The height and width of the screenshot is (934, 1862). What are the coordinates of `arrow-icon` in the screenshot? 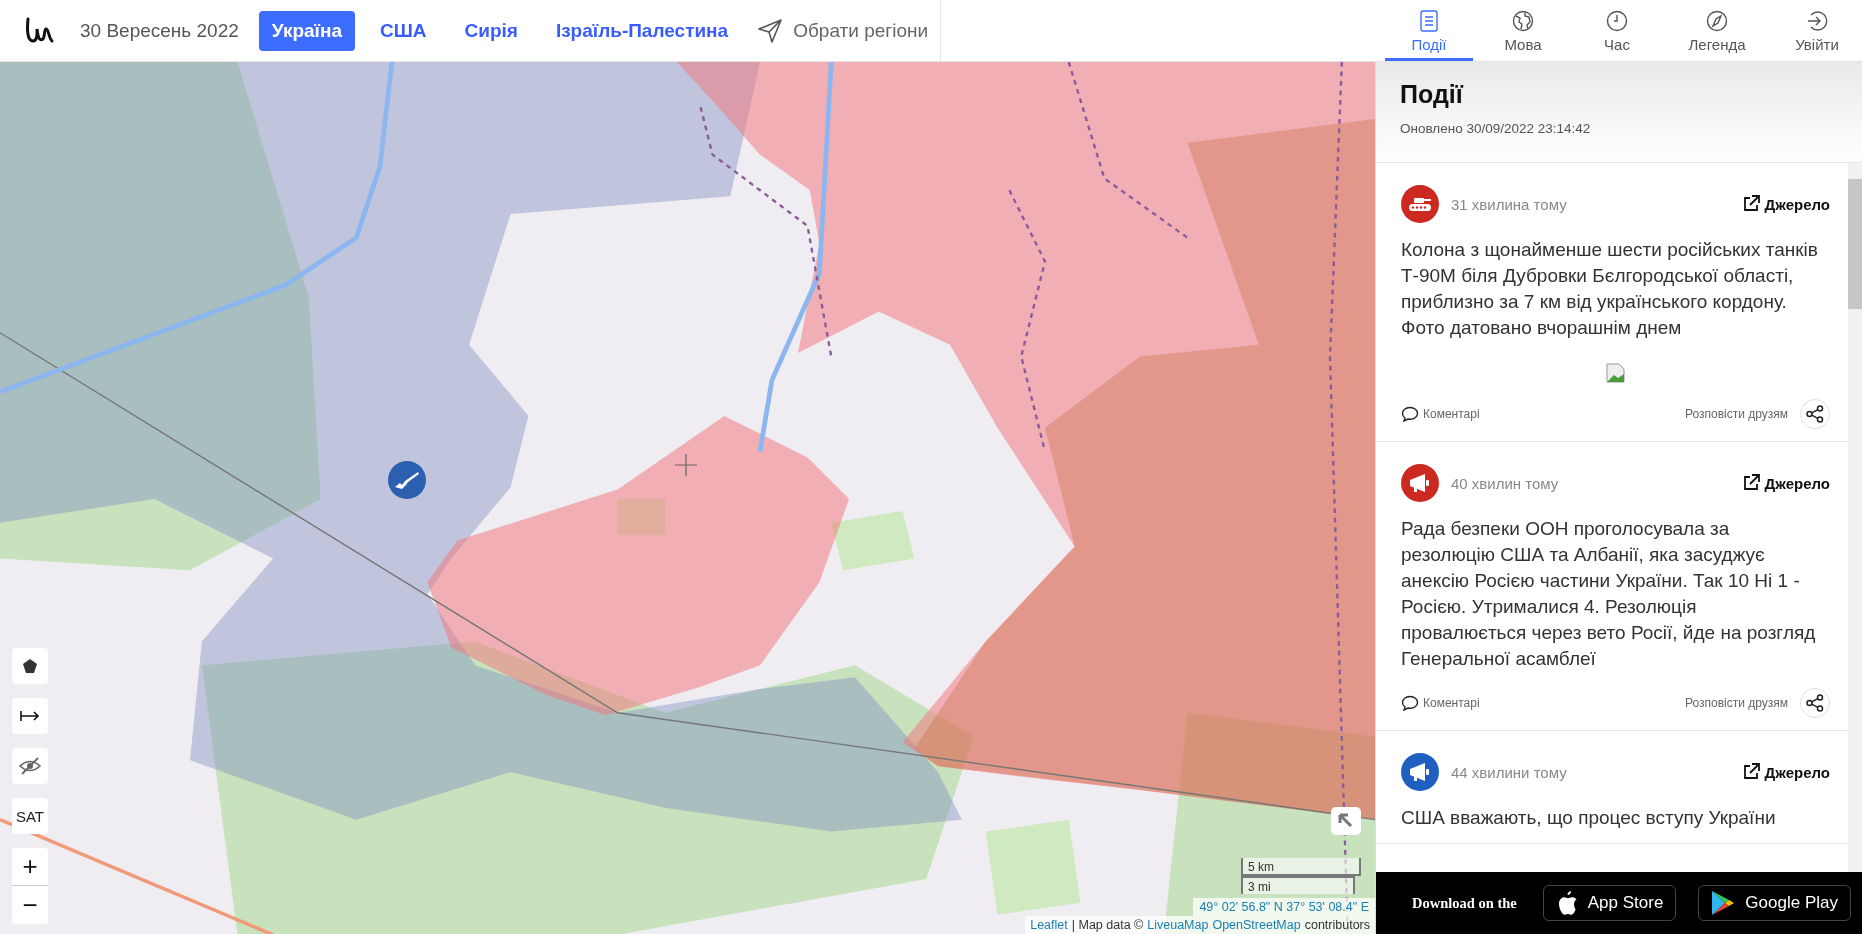 It's located at (1346, 821).